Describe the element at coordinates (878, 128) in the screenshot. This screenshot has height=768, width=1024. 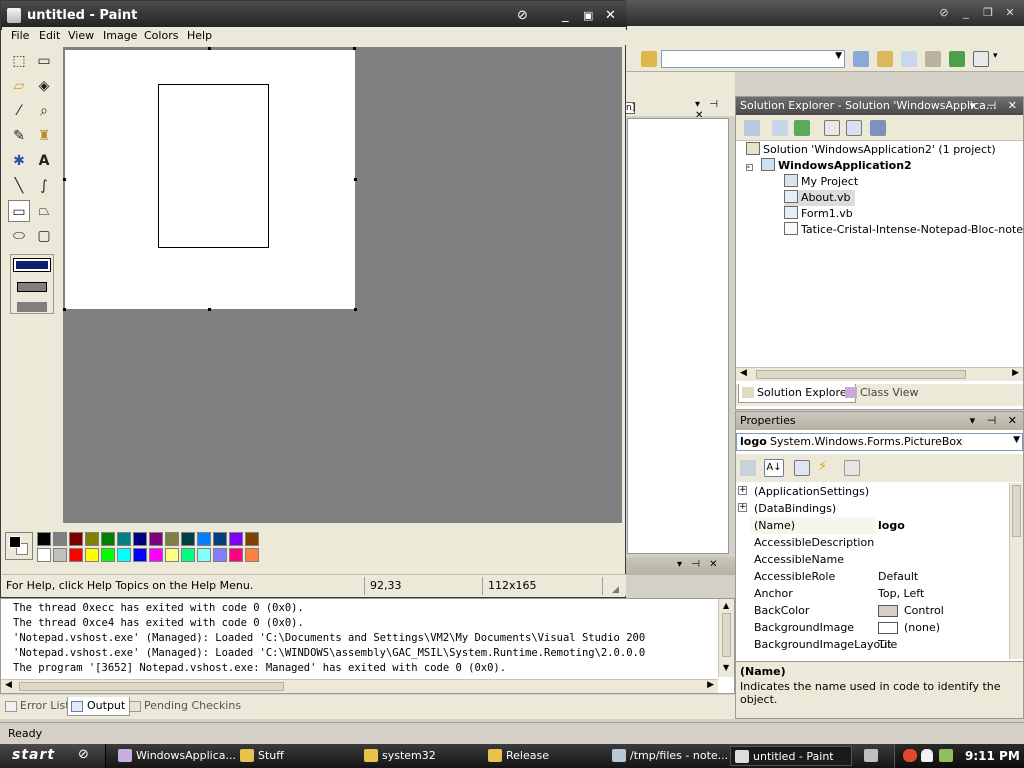
I see `class-diagram-icon` at that location.